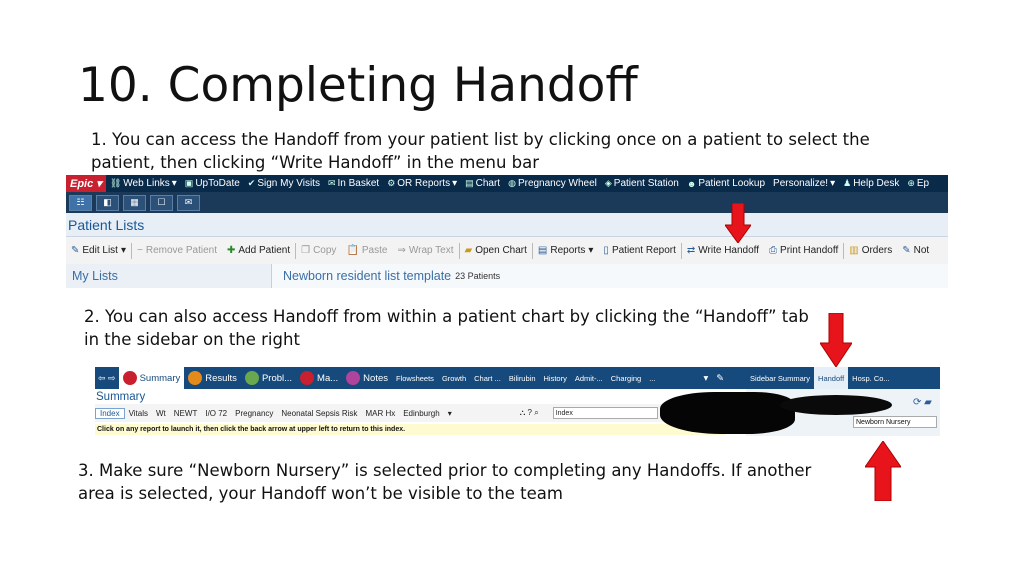 The width and height of the screenshot is (1024, 575). I want to click on tab-bilirubin: Bilirubin, so click(522, 378).